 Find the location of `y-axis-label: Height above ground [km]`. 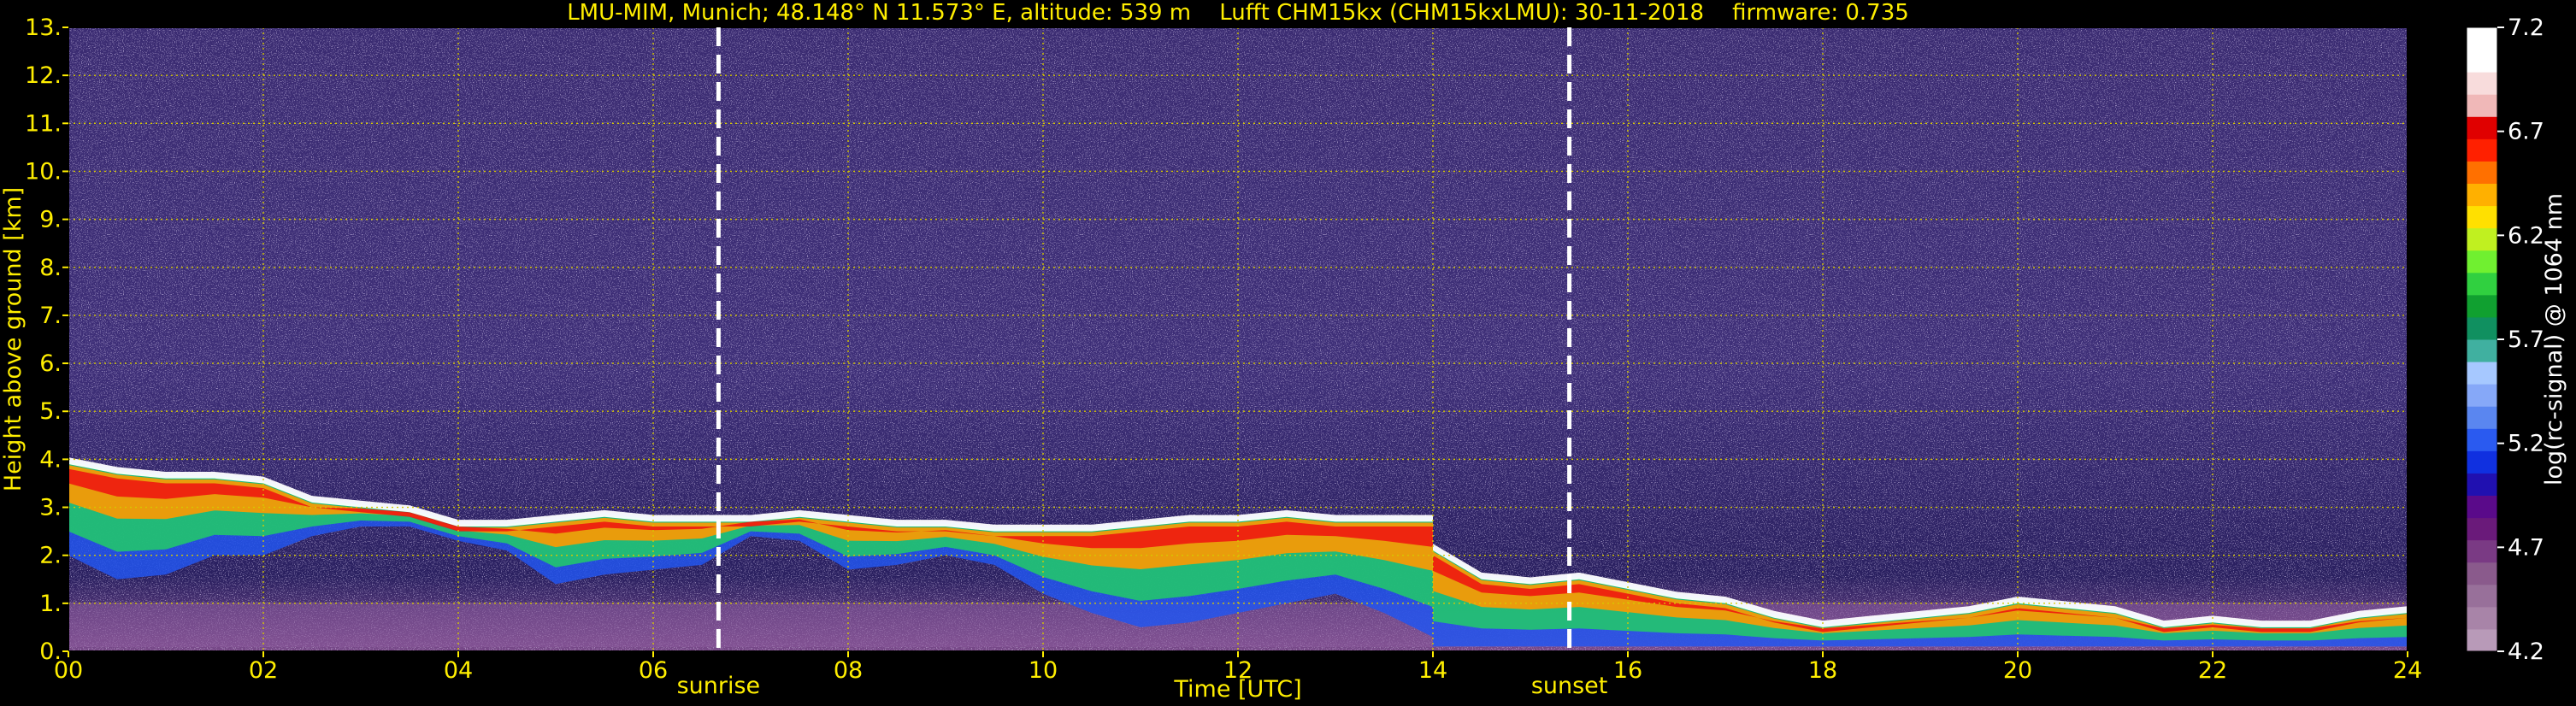

y-axis-label: Height above ground [km] is located at coordinates (14, 339).